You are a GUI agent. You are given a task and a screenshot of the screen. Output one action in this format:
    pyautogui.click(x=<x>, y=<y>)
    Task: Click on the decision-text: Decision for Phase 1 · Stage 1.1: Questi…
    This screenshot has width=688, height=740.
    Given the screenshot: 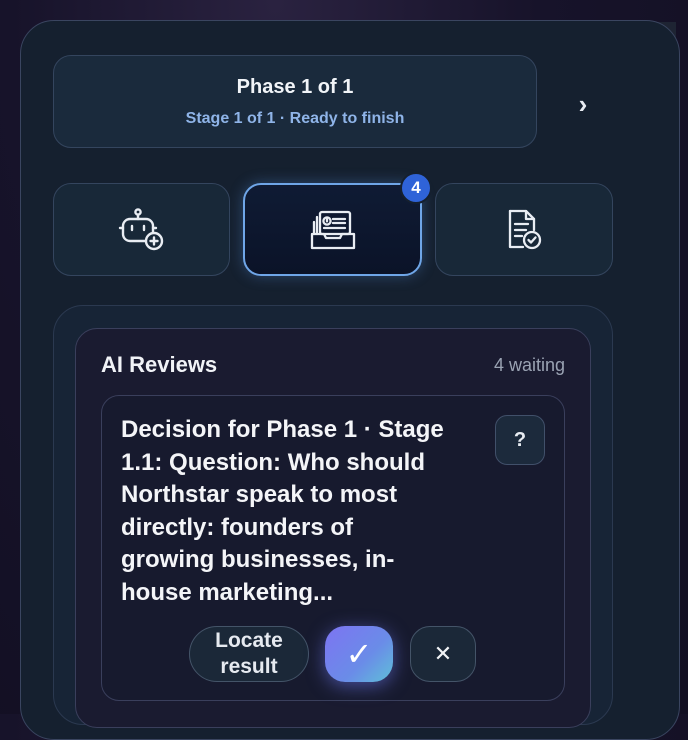 What is the action you would take?
    pyautogui.click(x=282, y=511)
    